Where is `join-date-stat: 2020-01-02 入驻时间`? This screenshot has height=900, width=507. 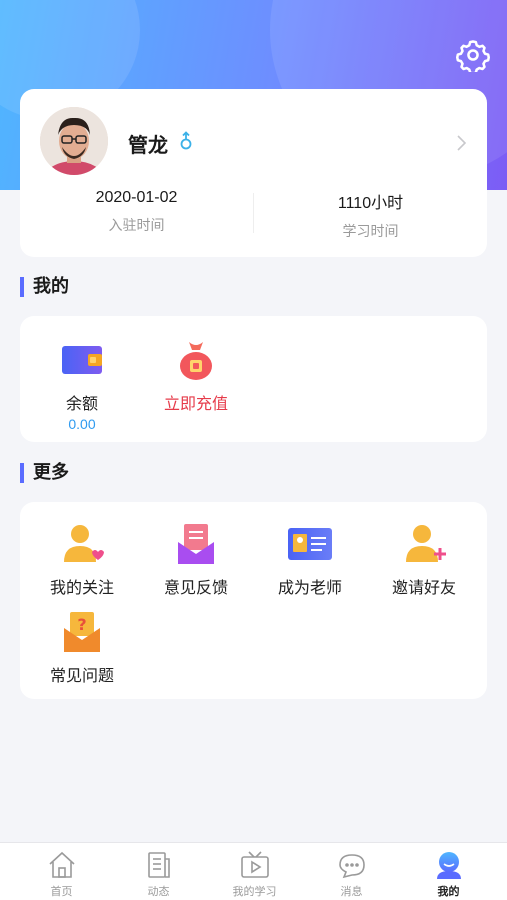 join-date-stat: 2020-01-02 入驻时间 is located at coordinates (136, 212).